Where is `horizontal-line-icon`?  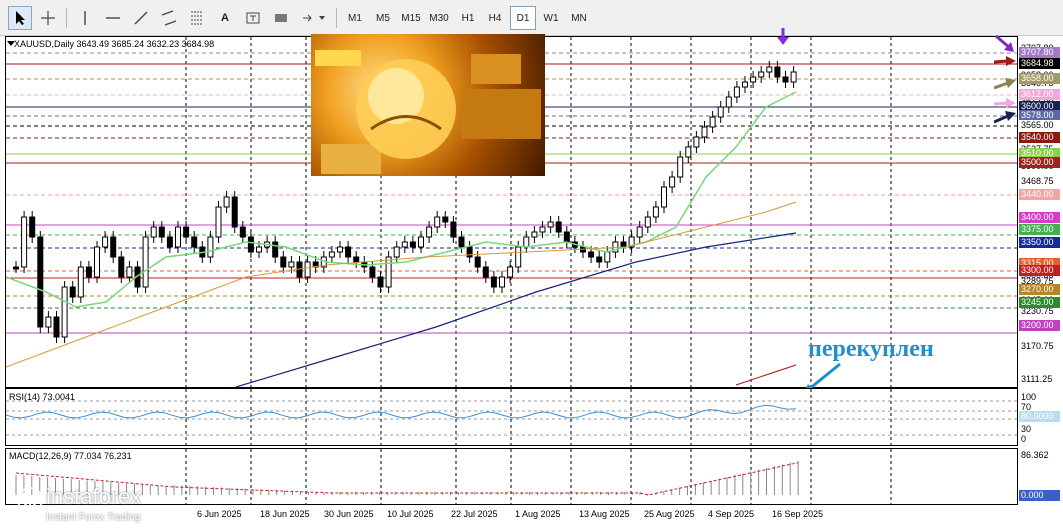
horizontal-line-icon is located at coordinates (113, 18).